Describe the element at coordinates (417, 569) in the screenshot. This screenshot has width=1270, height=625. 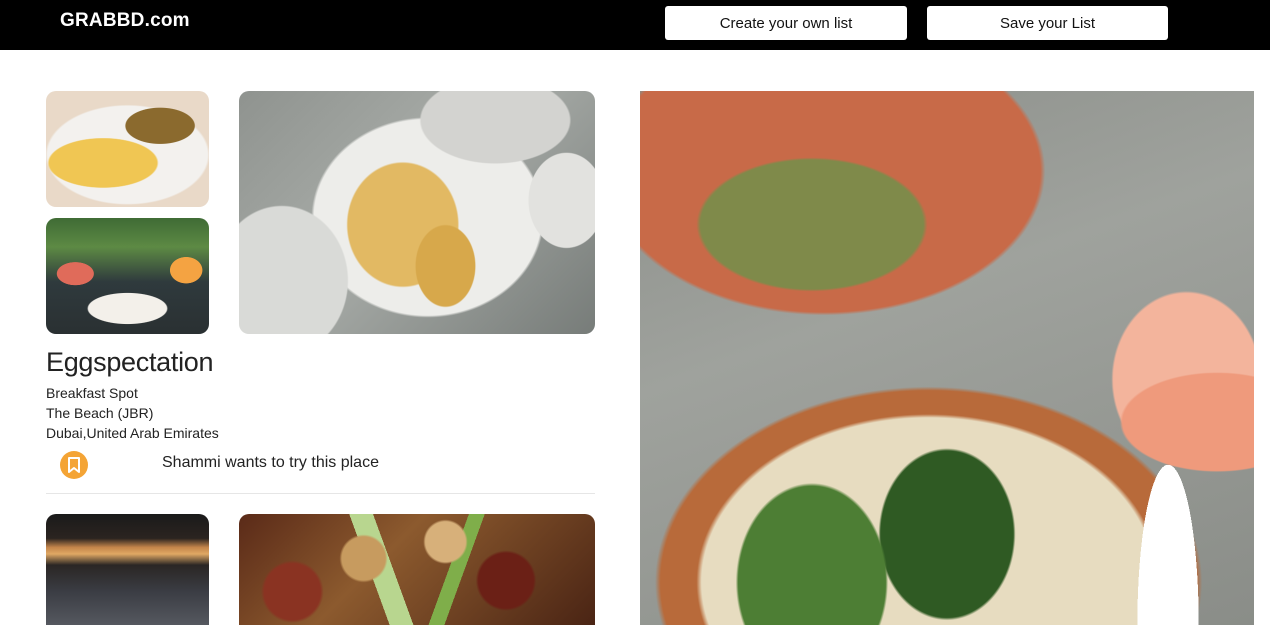
I see `food-photo-stirfry` at that location.